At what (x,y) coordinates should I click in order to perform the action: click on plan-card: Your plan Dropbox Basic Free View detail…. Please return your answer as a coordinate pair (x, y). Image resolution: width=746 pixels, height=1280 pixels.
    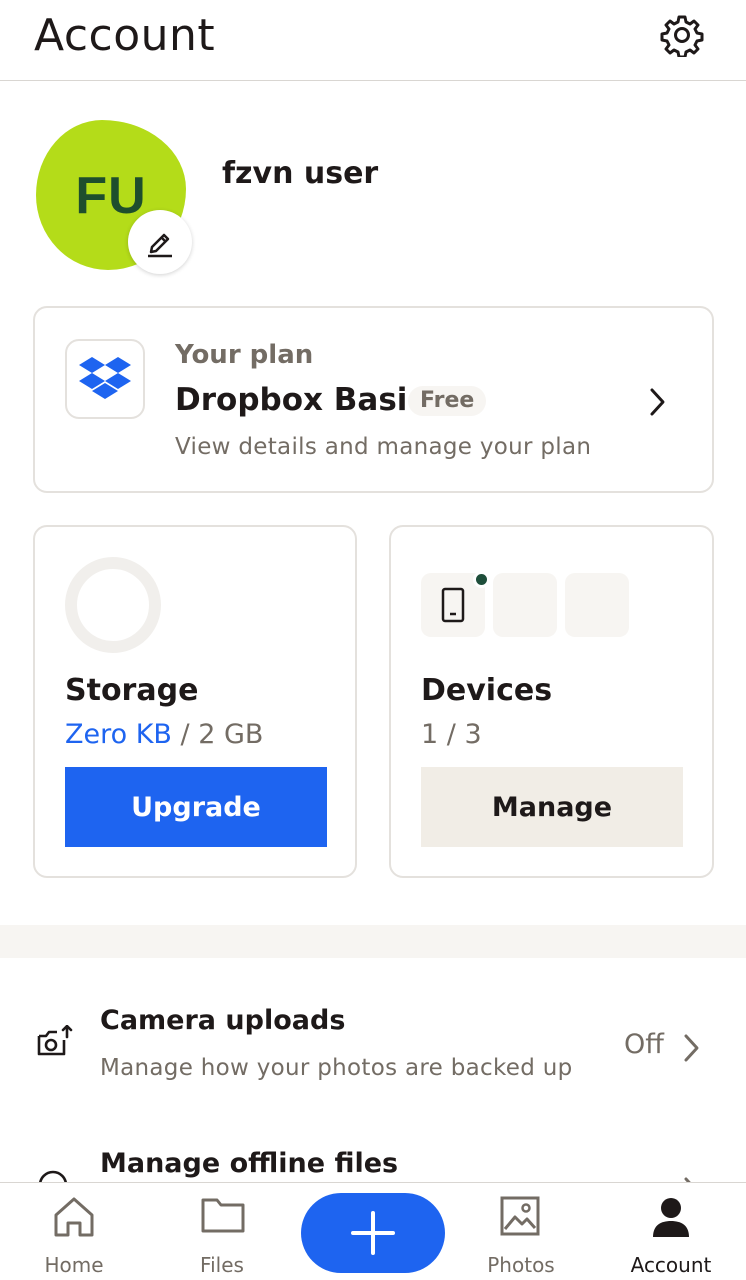
    Looking at the image, I should click on (373, 399).